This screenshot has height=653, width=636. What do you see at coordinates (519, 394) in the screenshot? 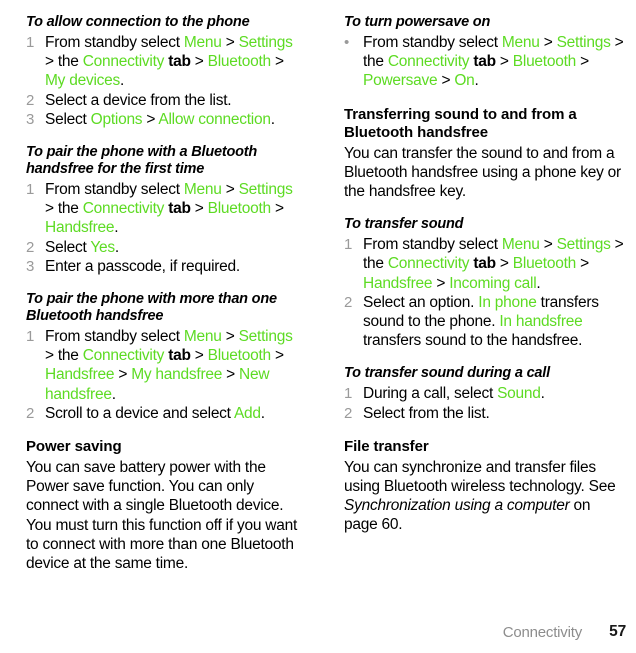
I see `menu-path-token: Sound` at bounding box center [519, 394].